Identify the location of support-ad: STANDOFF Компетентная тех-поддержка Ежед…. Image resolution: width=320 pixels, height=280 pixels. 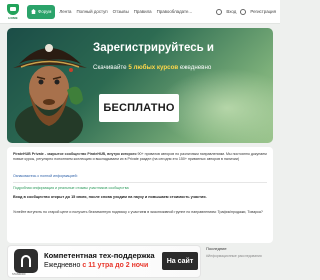
(104, 261).